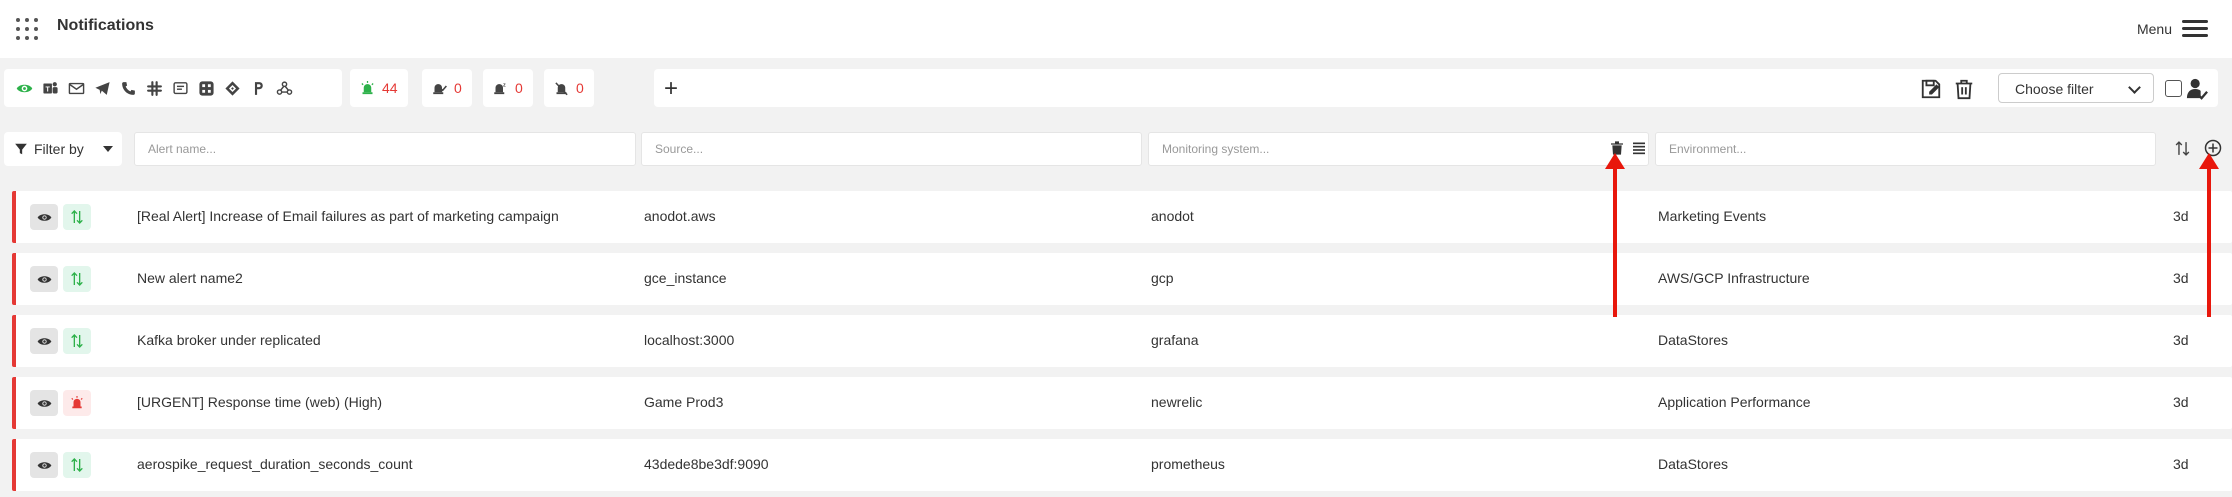 This screenshot has width=2232, height=497. I want to click on filter-row: Filter by, so click(1116, 149).